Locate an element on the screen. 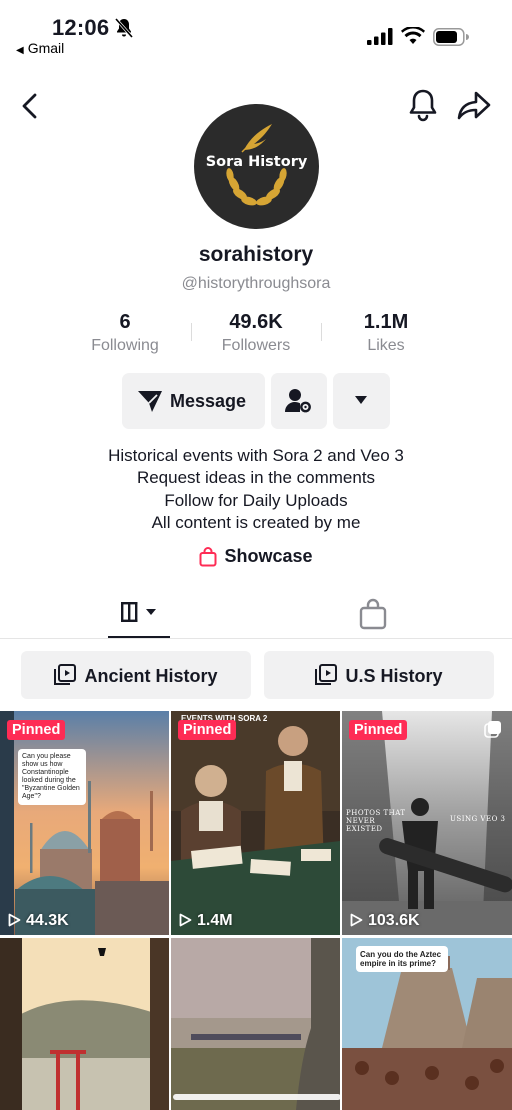 The image size is (512, 1110). bell-icon is located at coordinates (423, 105).